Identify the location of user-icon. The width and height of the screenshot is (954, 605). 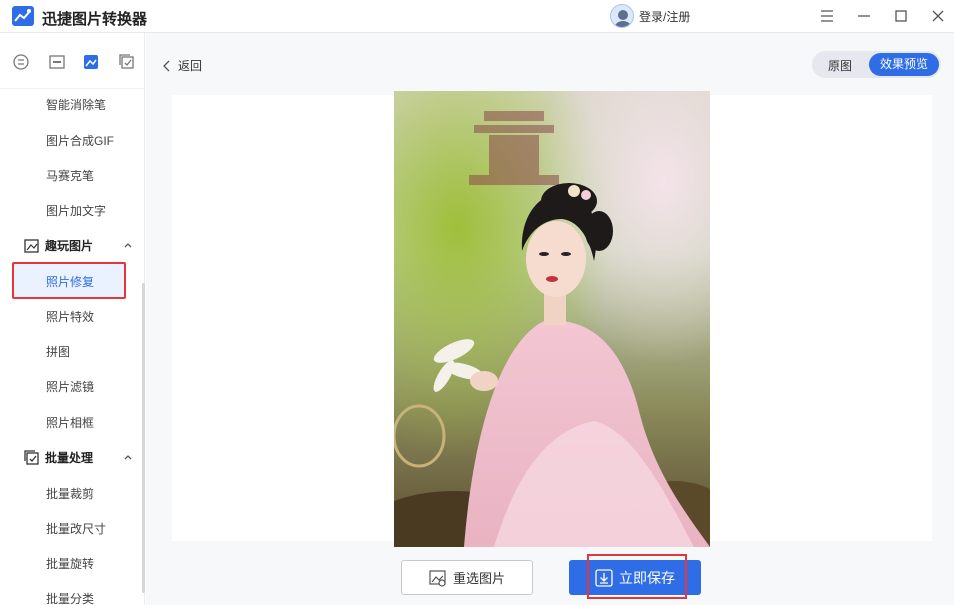
(623, 18).